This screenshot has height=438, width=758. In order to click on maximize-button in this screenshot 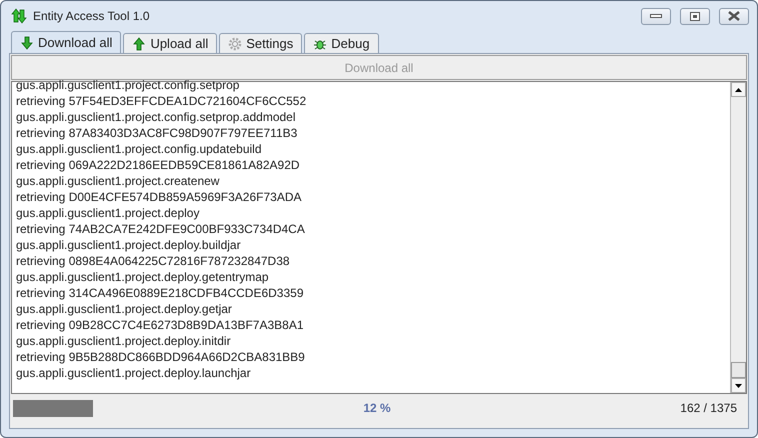, I will do `click(695, 16)`.